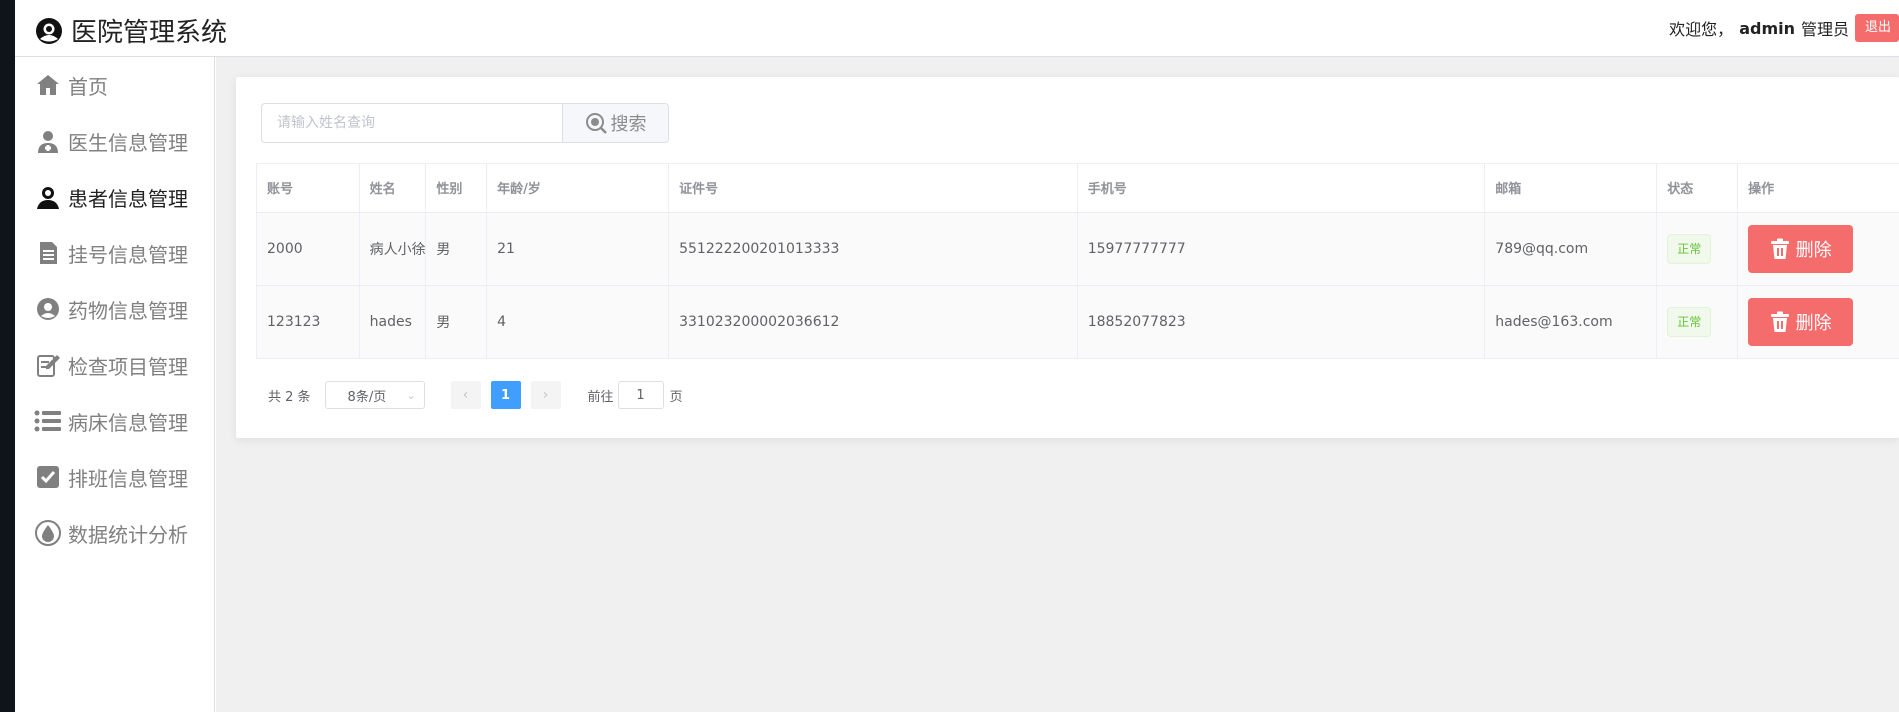  What do you see at coordinates (48, 477) in the screenshot?
I see `checkbox-icon` at bounding box center [48, 477].